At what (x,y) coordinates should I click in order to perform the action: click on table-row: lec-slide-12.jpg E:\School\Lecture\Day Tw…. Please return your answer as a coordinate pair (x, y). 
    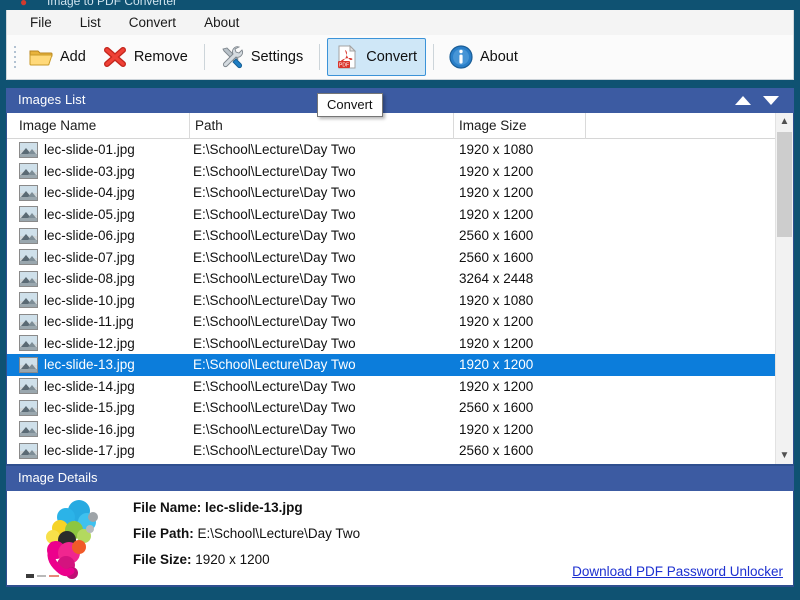
    Looking at the image, I should click on (400, 344).